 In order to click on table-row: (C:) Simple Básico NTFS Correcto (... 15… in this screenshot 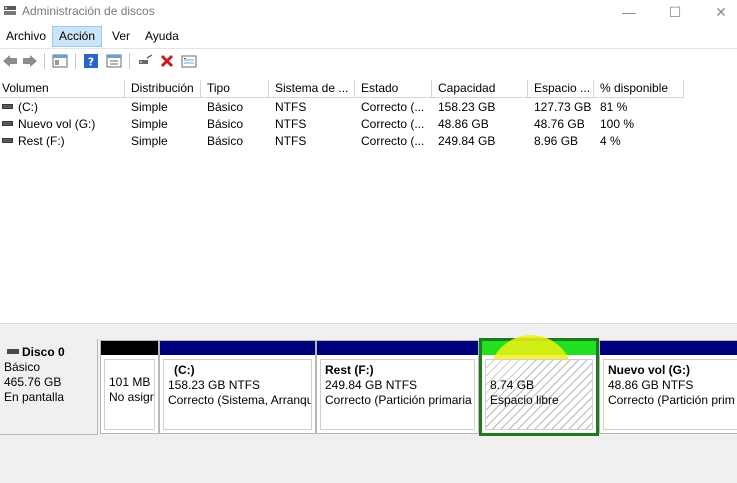, I will do `click(368, 107)`.